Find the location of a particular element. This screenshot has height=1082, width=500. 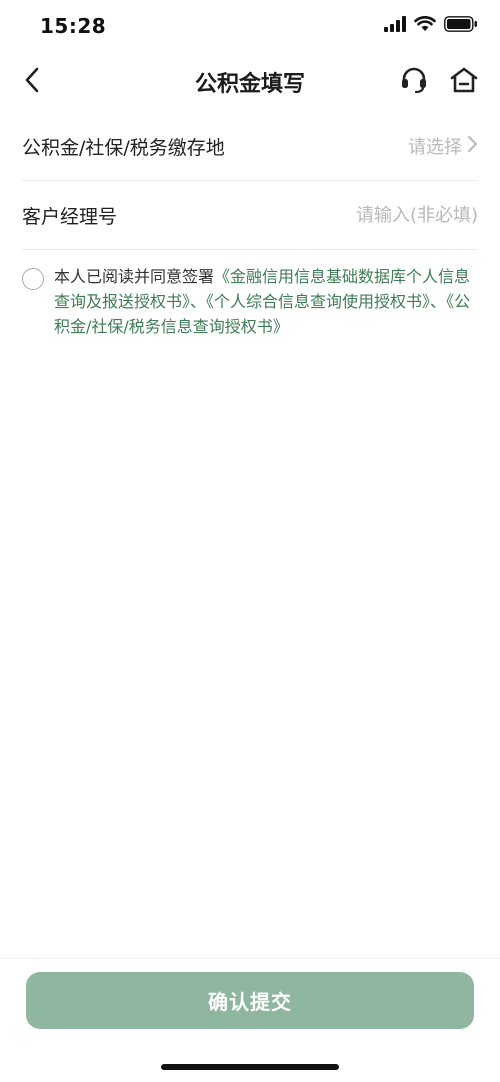

home-icon is located at coordinates (464, 82).